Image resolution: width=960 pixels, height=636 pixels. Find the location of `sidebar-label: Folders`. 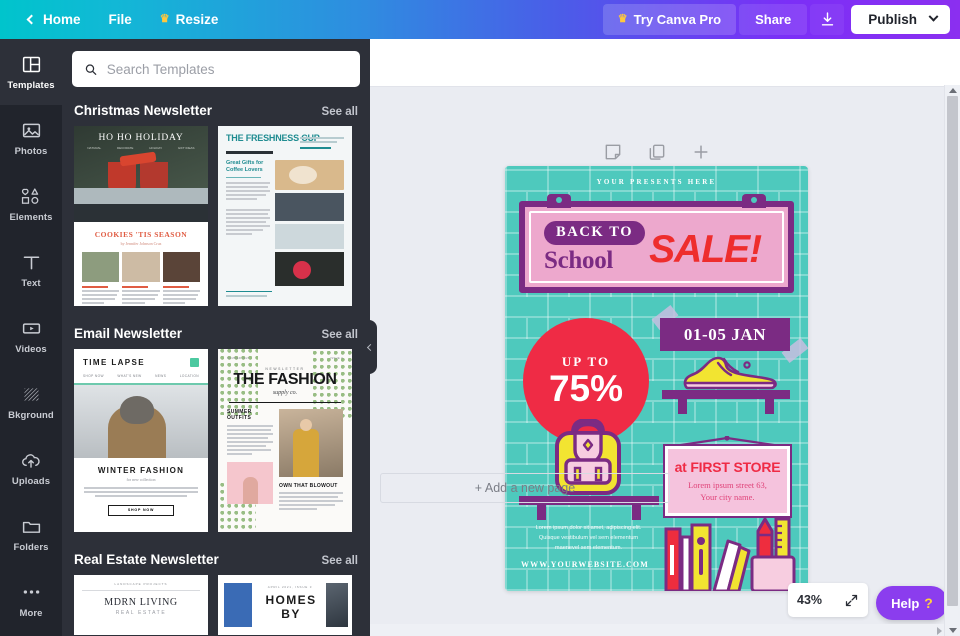

sidebar-label: Folders is located at coordinates (31, 547).